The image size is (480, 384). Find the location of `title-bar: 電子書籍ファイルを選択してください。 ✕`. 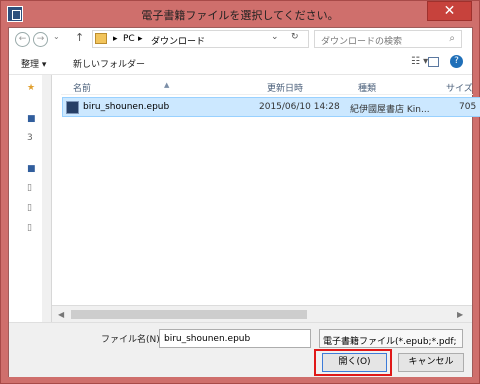

title-bar: 電子書籍ファイルを選択してください。 ✕ is located at coordinates (240, 14).